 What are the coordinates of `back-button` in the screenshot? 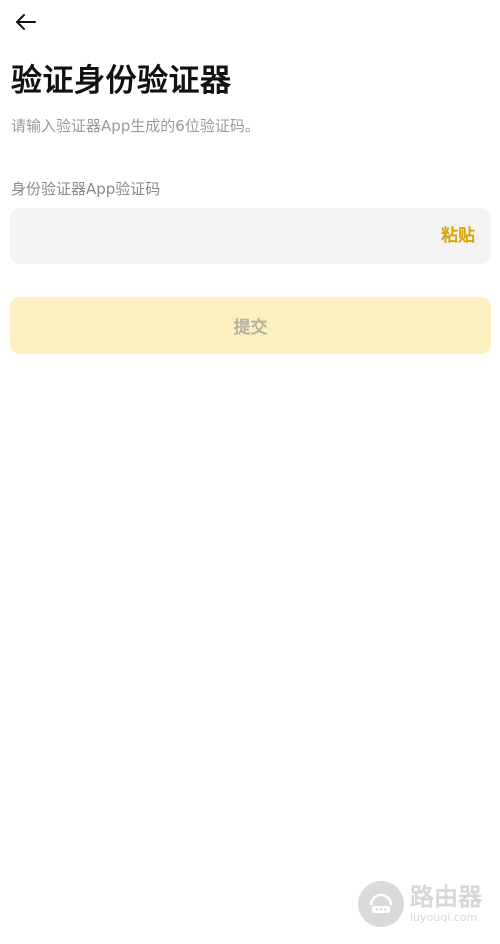 It's located at (26, 22).